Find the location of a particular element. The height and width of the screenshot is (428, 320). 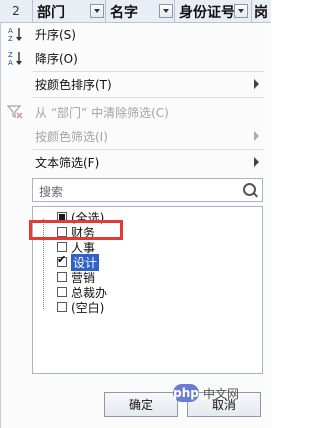

column-title-dept: 部门 is located at coordinates (51, 13).